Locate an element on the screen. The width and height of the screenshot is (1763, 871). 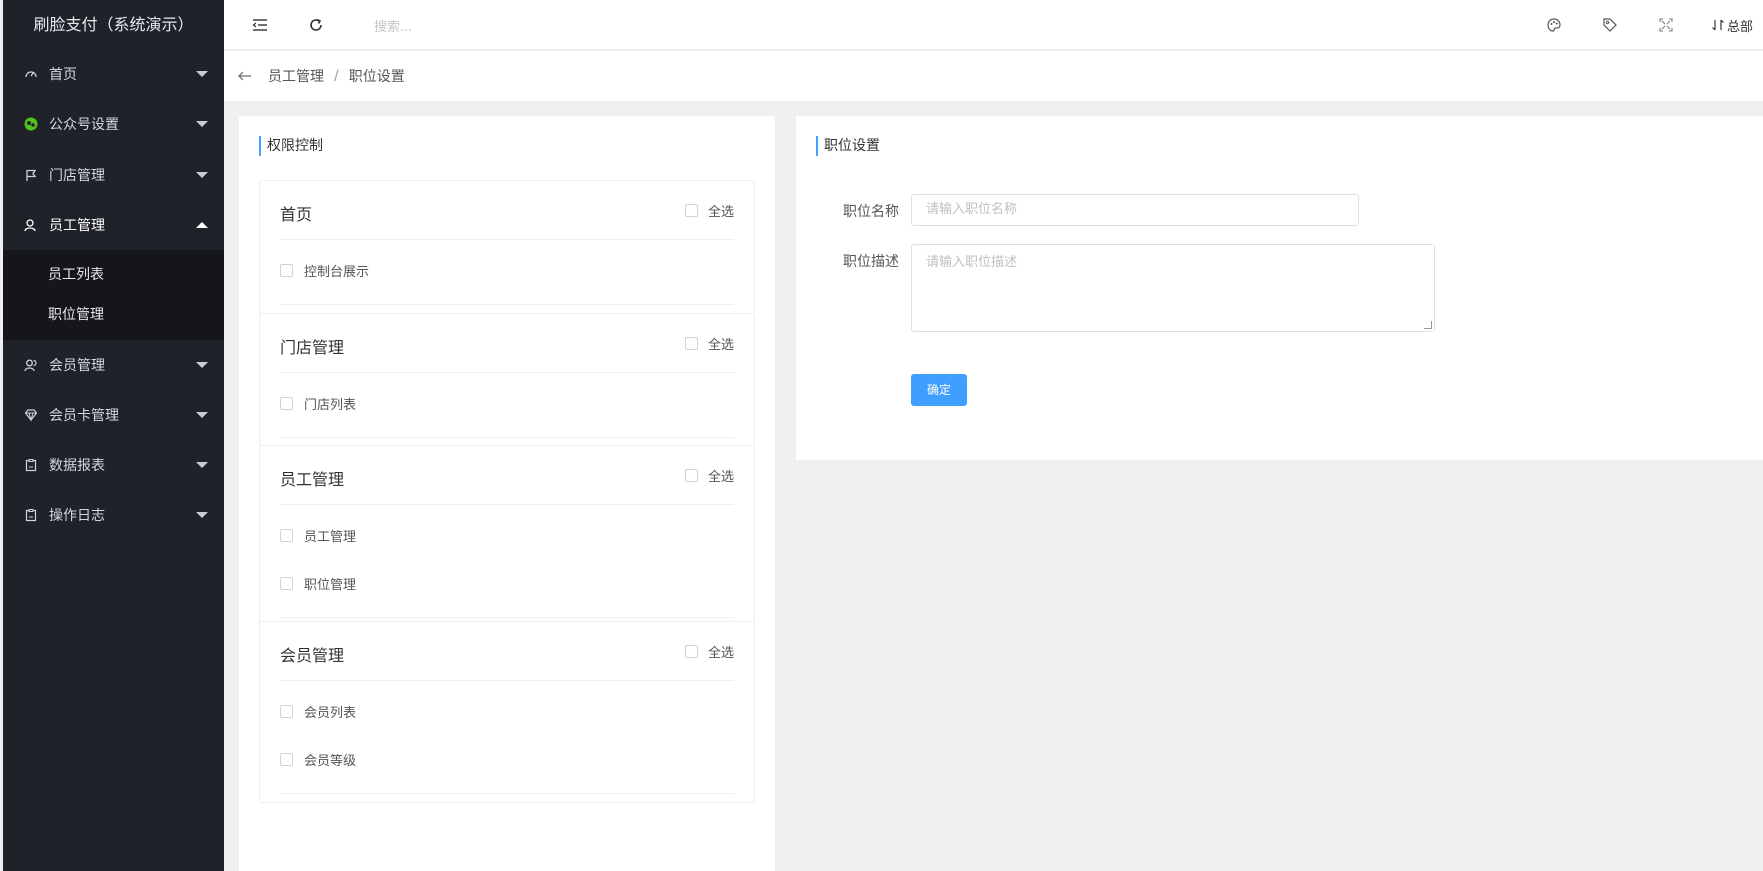
permission-group-header: 会员管理 全选 is located at coordinates (507, 651).